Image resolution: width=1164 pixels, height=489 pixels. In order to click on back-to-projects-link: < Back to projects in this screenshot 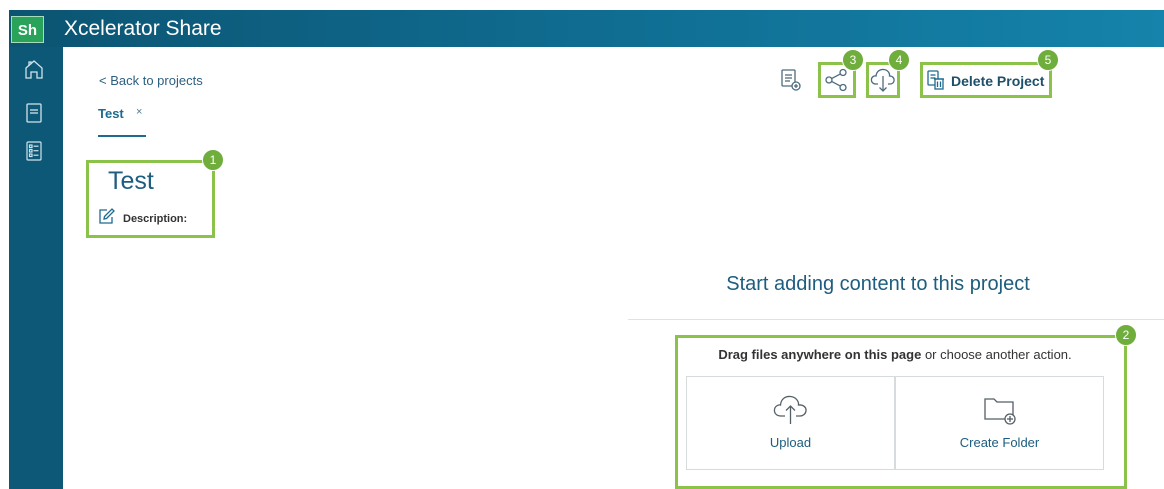, I will do `click(151, 80)`.